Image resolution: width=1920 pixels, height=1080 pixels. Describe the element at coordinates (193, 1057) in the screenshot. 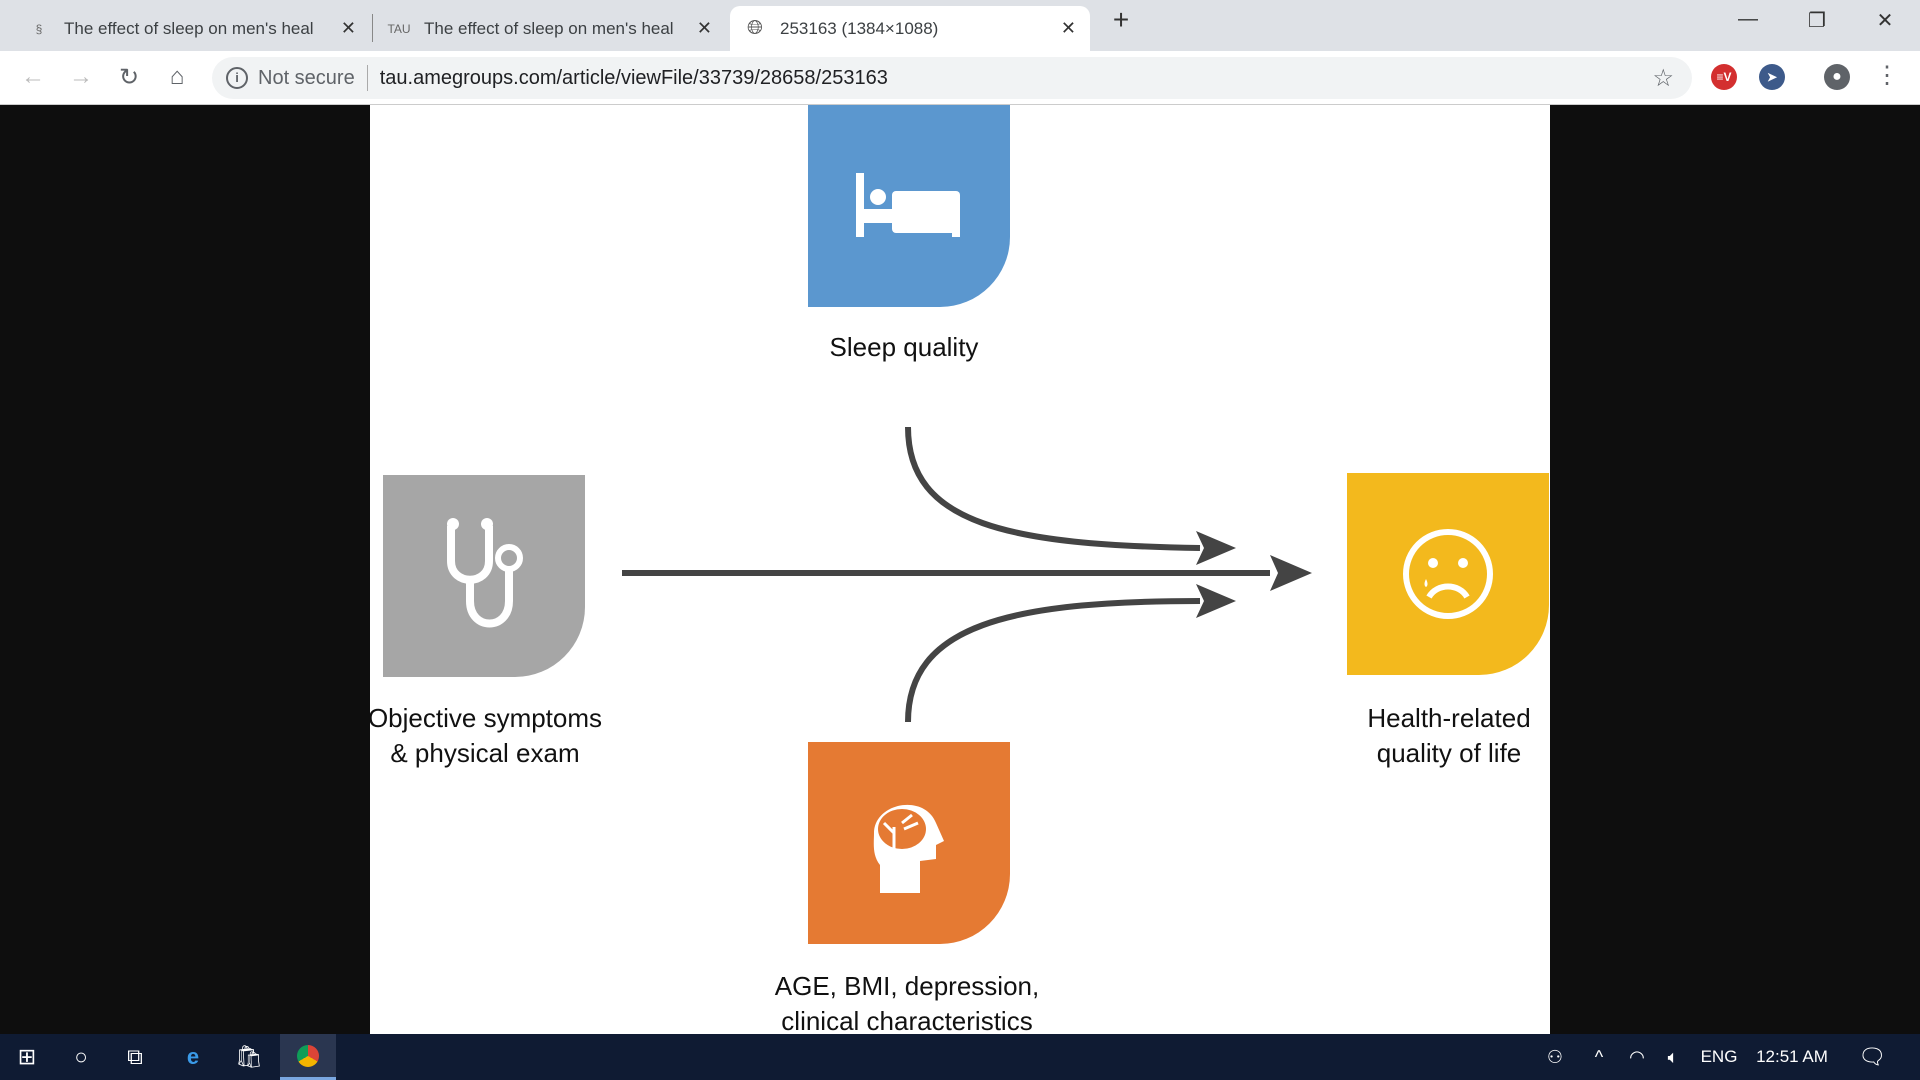

I see `edge-icon: e` at that location.